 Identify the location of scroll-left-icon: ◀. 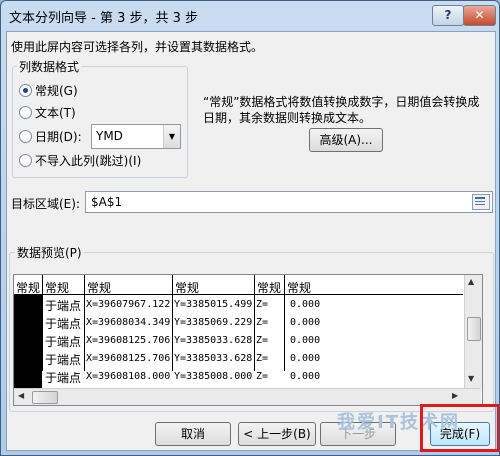
(21, 395).